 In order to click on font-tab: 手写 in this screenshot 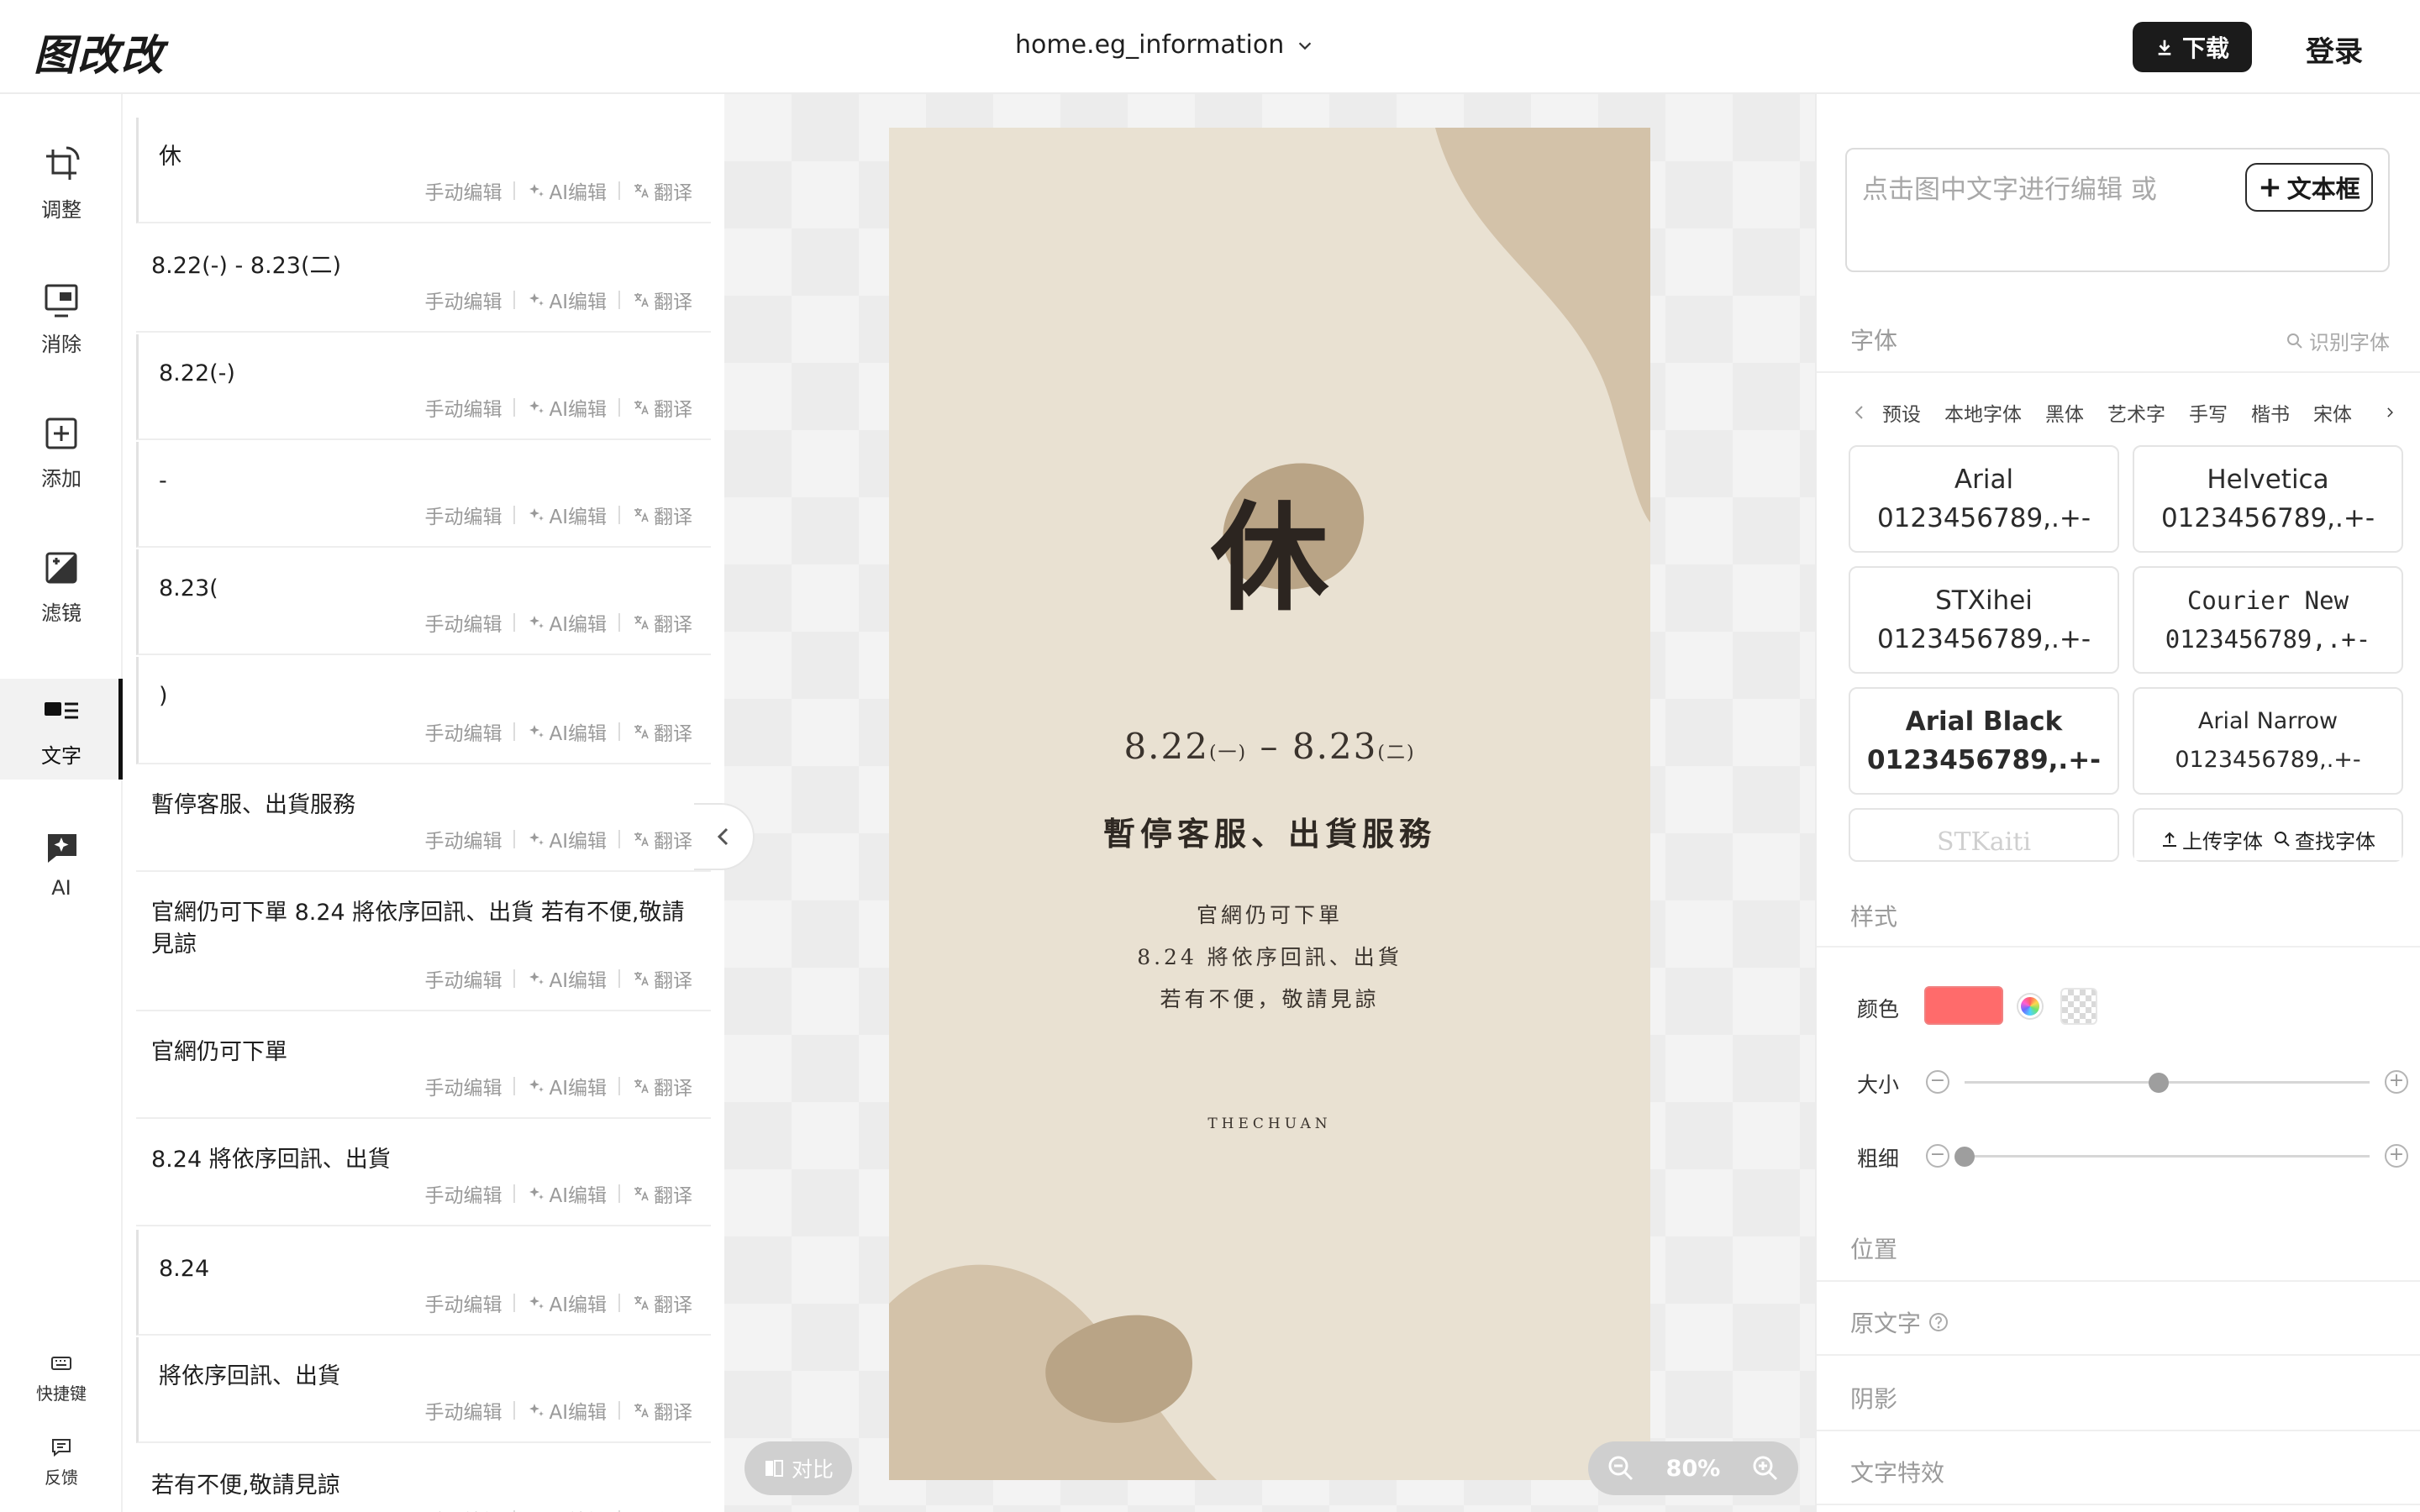, I will do `click(2208, 412)`.